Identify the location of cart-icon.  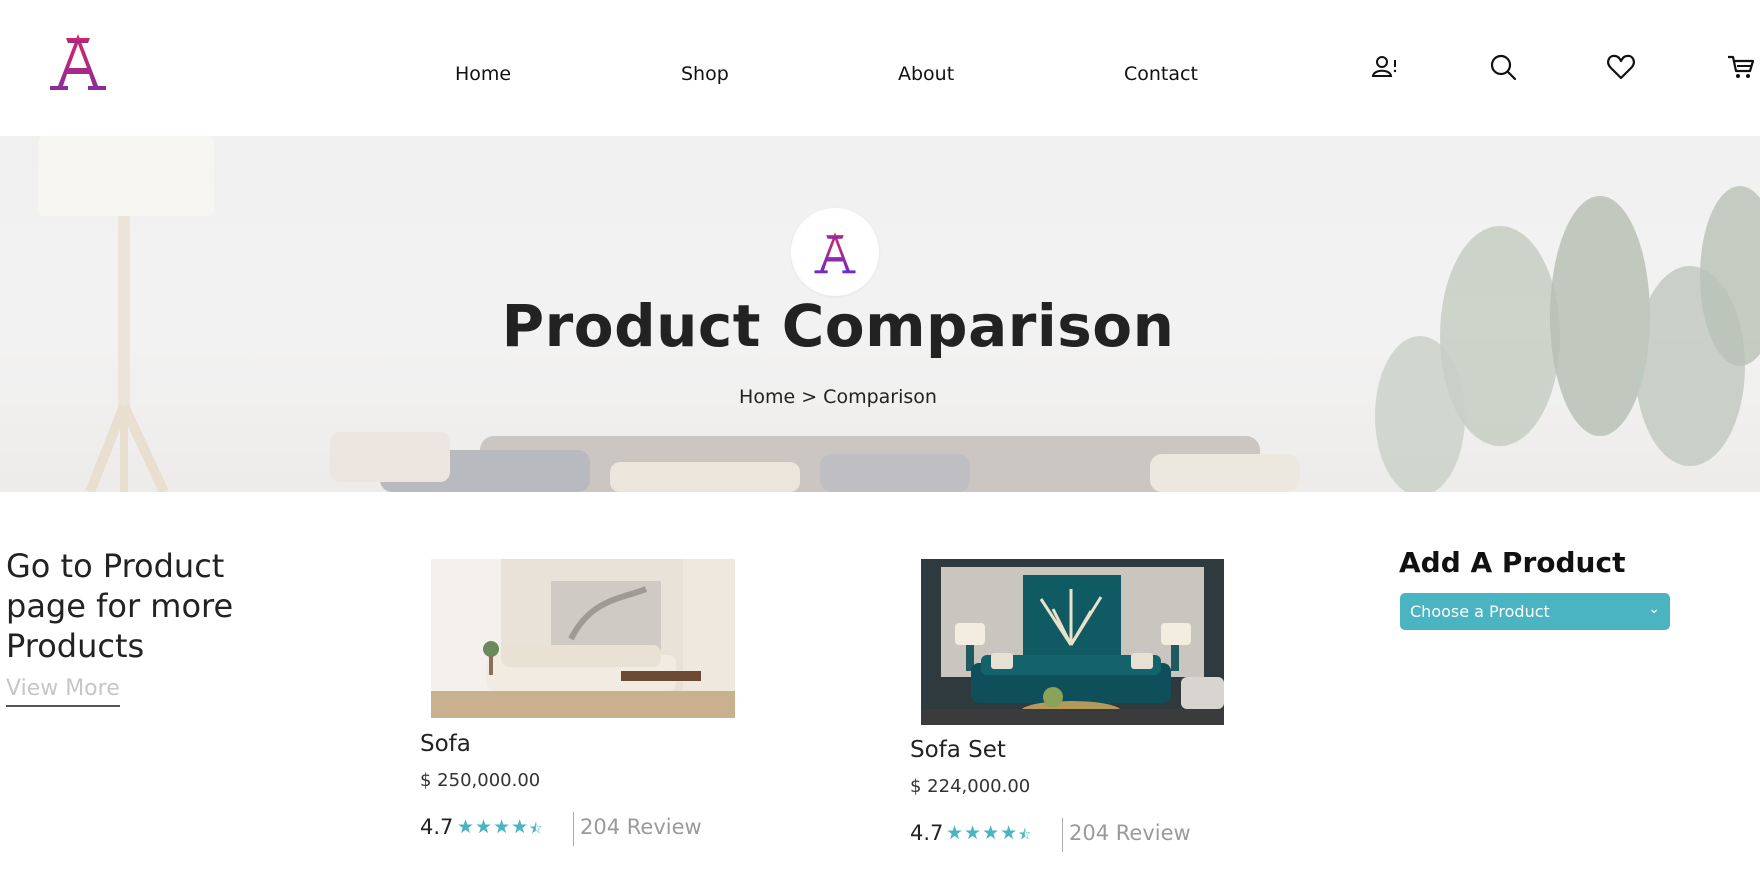
(1741, 67).